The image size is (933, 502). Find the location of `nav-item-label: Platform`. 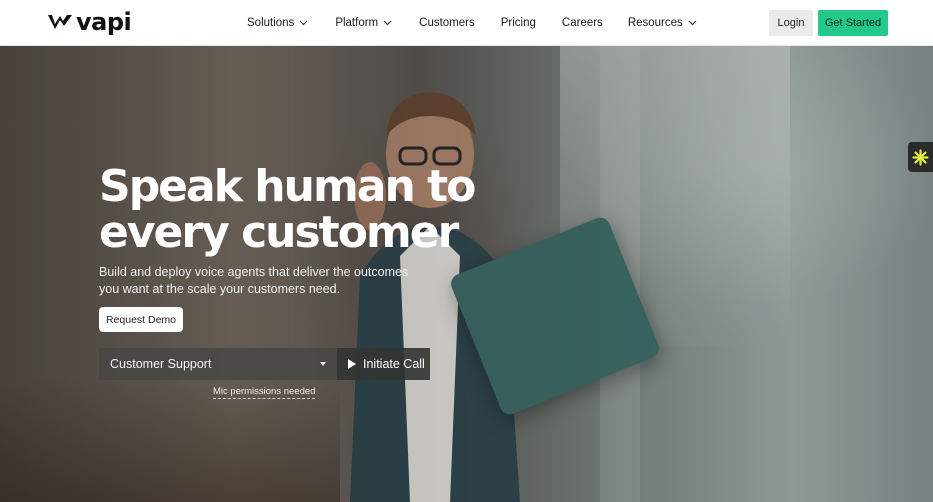

nav-item-label: Platform is located at coordinates (357, 23).